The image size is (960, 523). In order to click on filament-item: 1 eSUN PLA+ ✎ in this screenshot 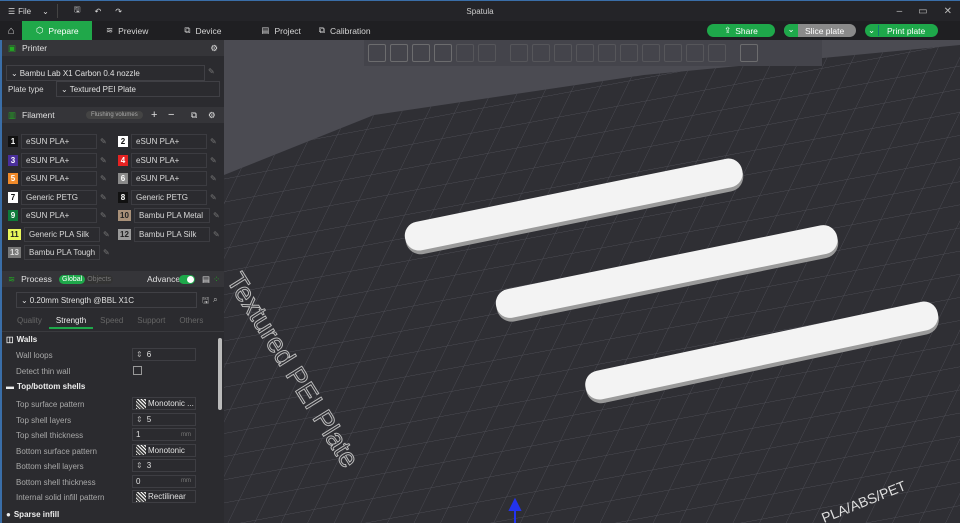, I will do `click(57, 141)`.